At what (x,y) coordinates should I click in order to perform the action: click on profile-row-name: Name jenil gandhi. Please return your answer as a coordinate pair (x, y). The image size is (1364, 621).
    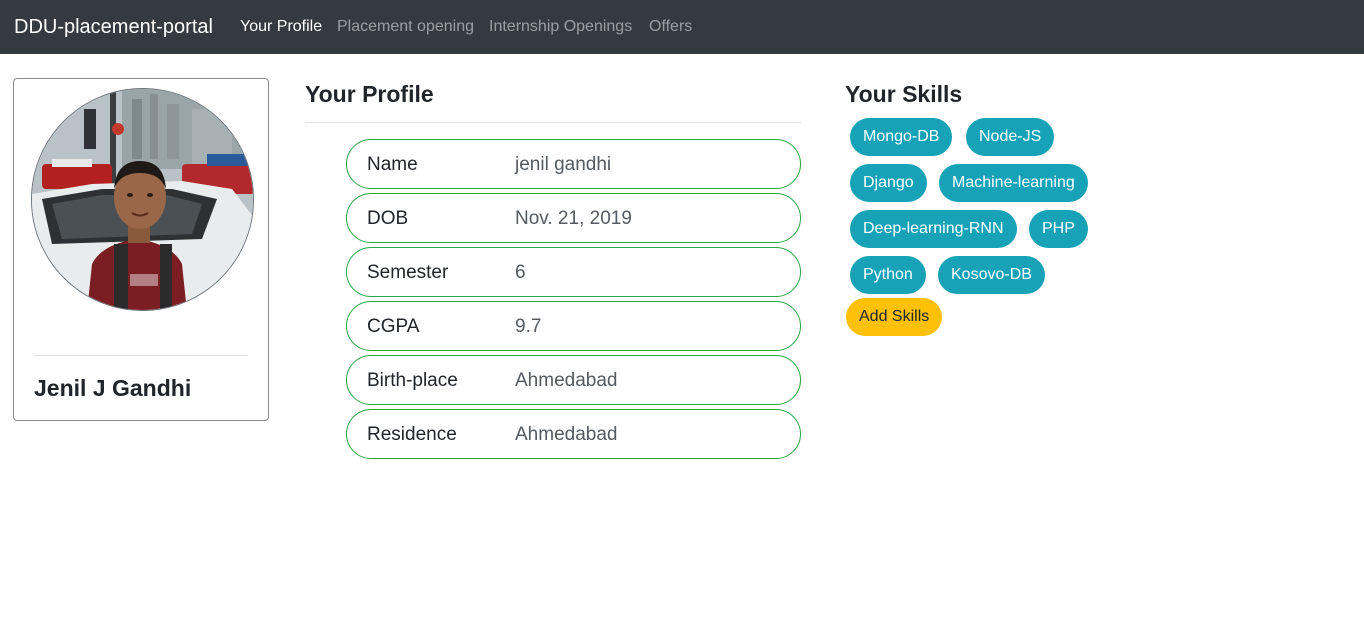
    Looking at the image, I should click on (573, 164).